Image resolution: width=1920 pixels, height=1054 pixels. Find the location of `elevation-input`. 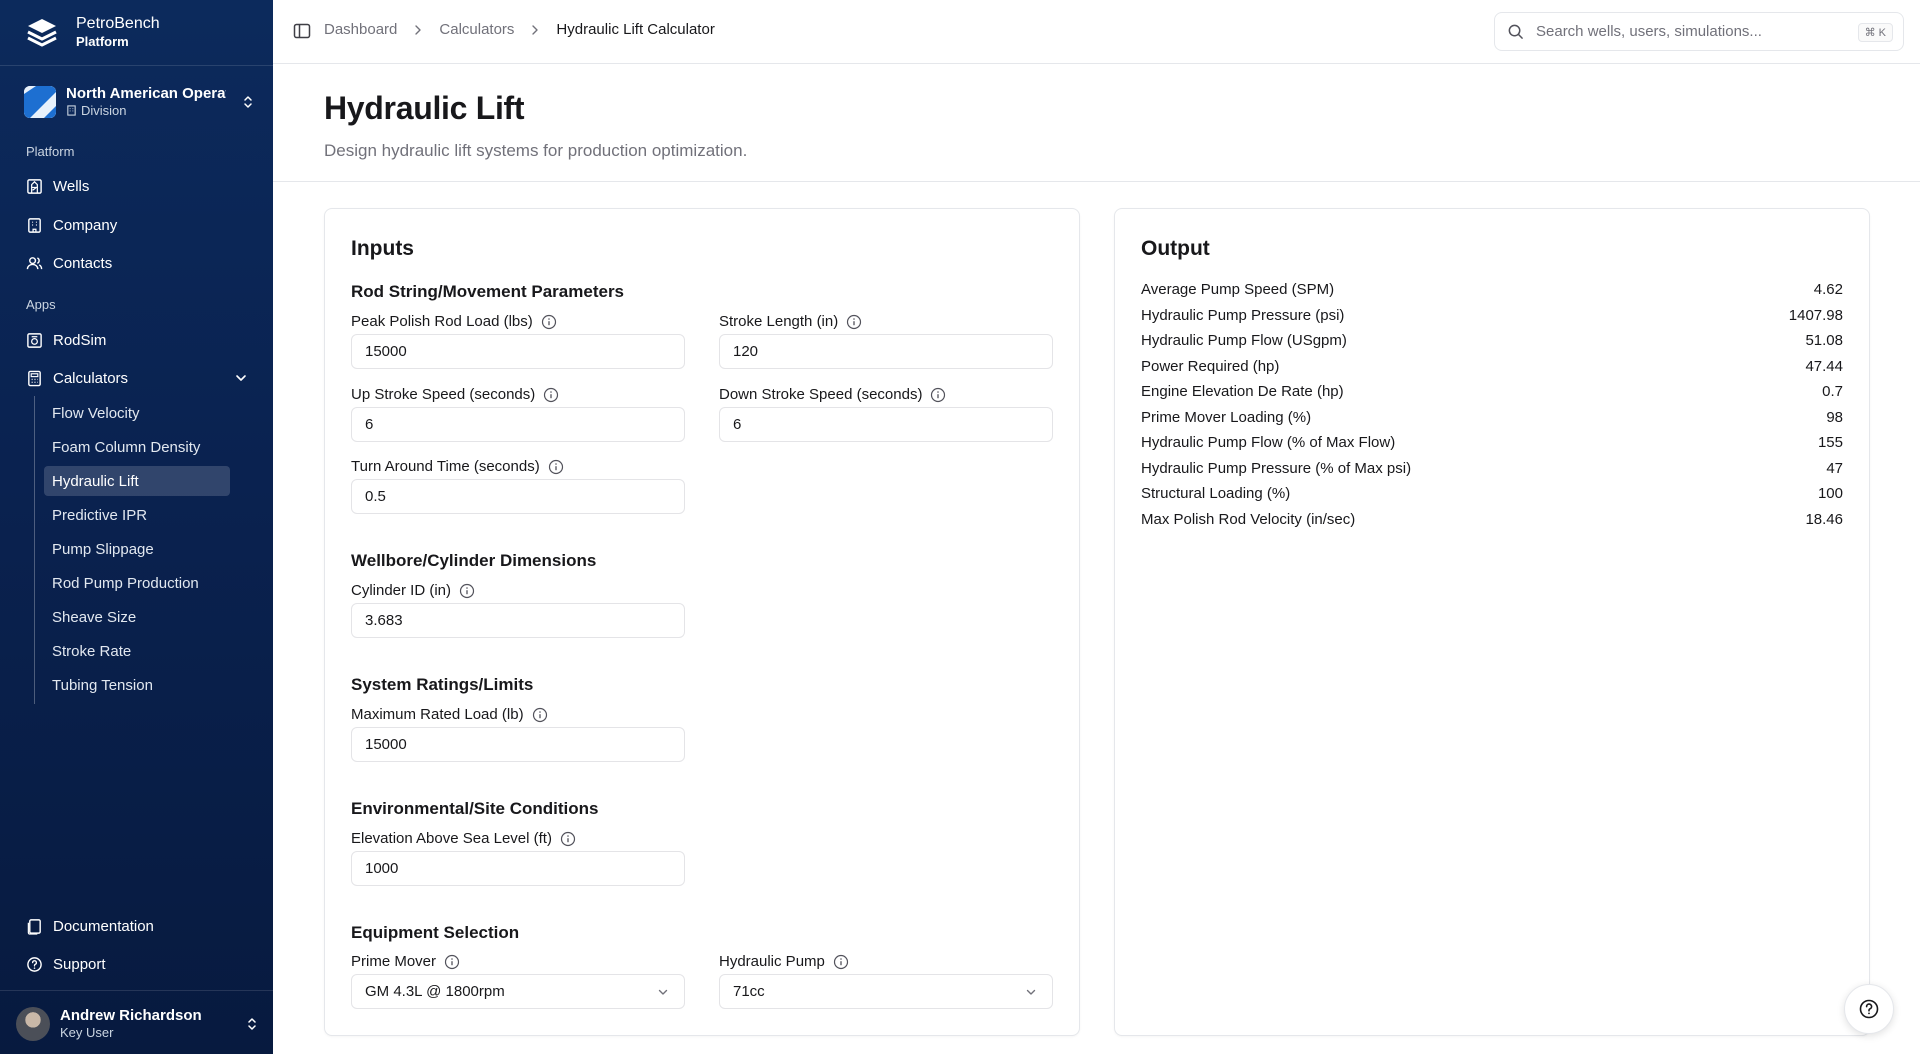

elevation-input is located at coordinates (518, 868).